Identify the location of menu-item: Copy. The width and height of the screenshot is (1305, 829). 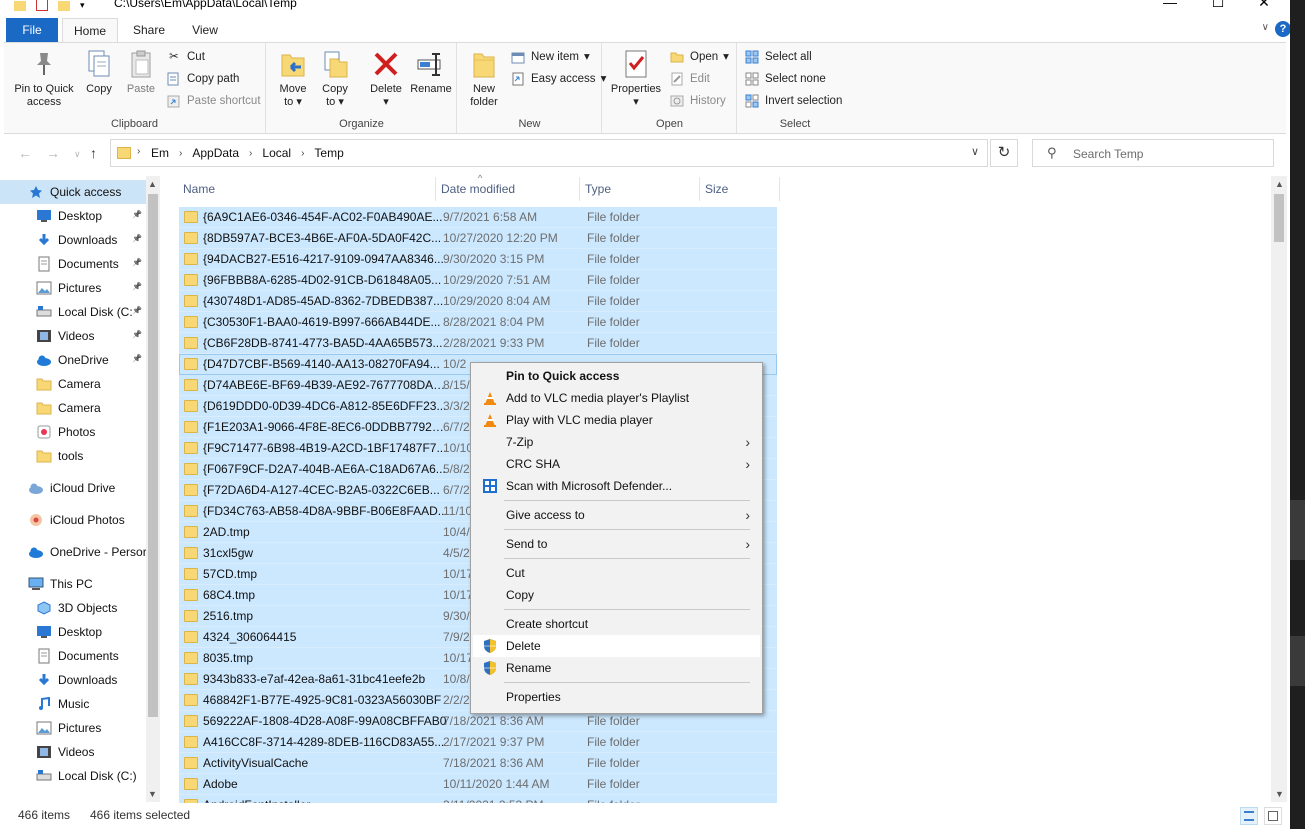
(616, 595).